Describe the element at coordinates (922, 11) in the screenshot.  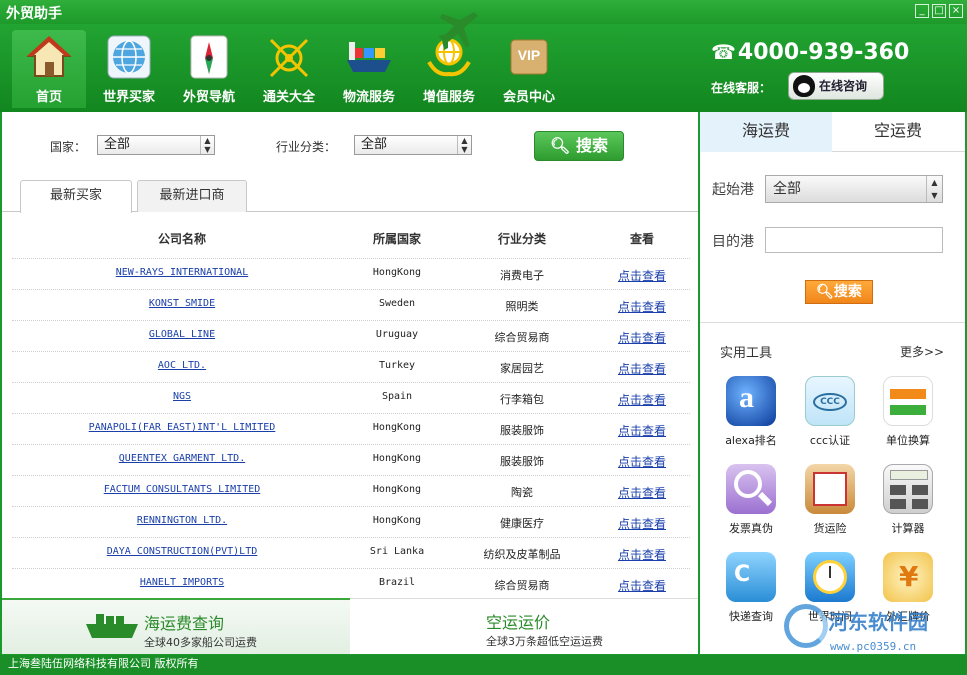
I see `minimize-button: _` at that location.